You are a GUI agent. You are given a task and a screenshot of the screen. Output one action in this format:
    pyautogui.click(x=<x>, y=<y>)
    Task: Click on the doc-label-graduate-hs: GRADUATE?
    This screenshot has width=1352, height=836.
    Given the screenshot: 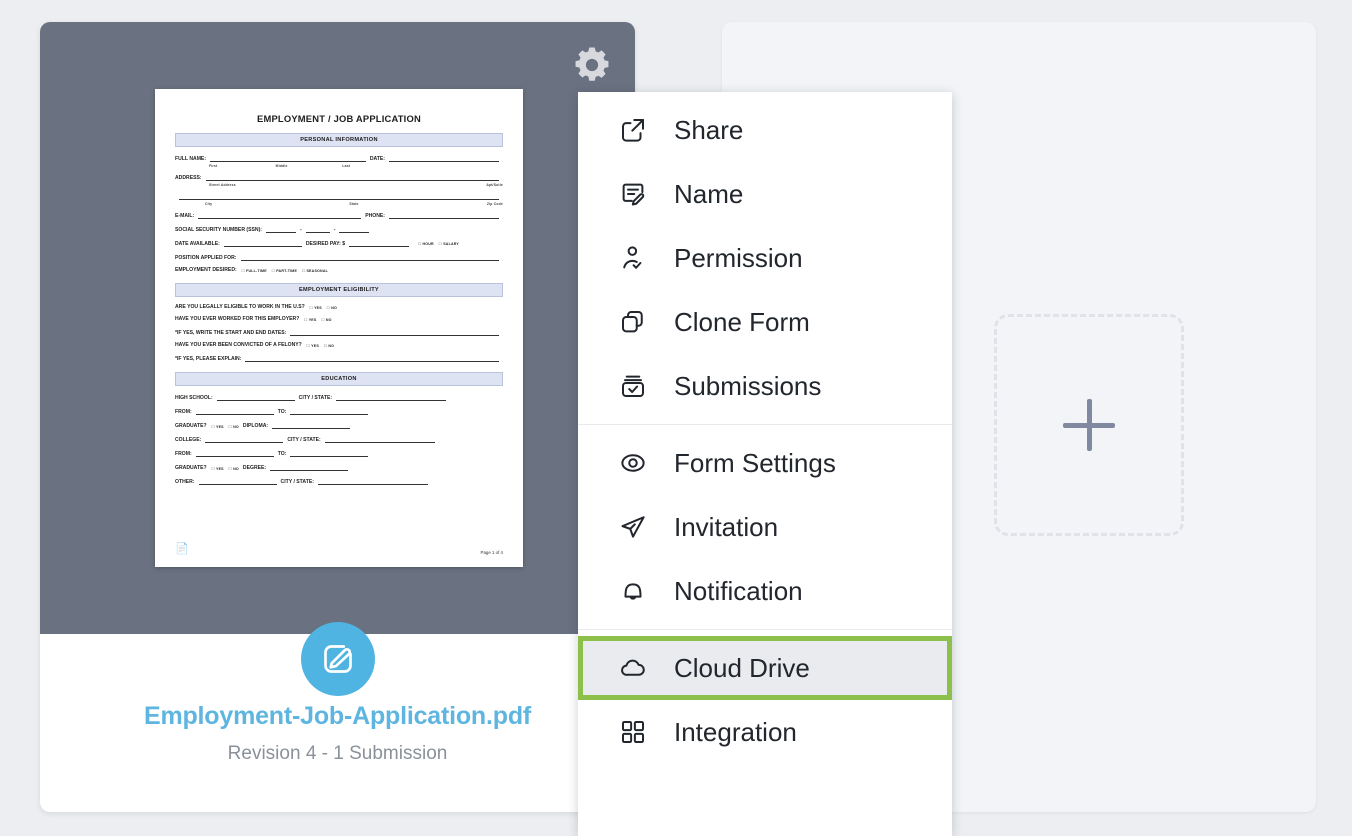 What is the action you would take?
    pyautogui.click(x=191, y=426)
    